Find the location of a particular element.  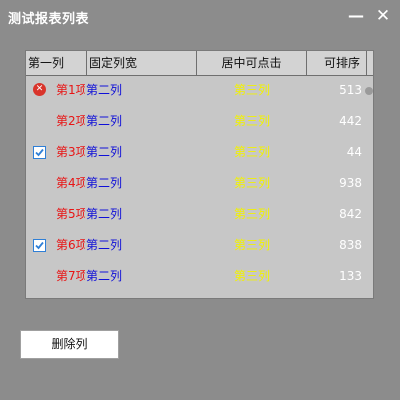

cell-col4: 838 is located at coordinates (350, 245).